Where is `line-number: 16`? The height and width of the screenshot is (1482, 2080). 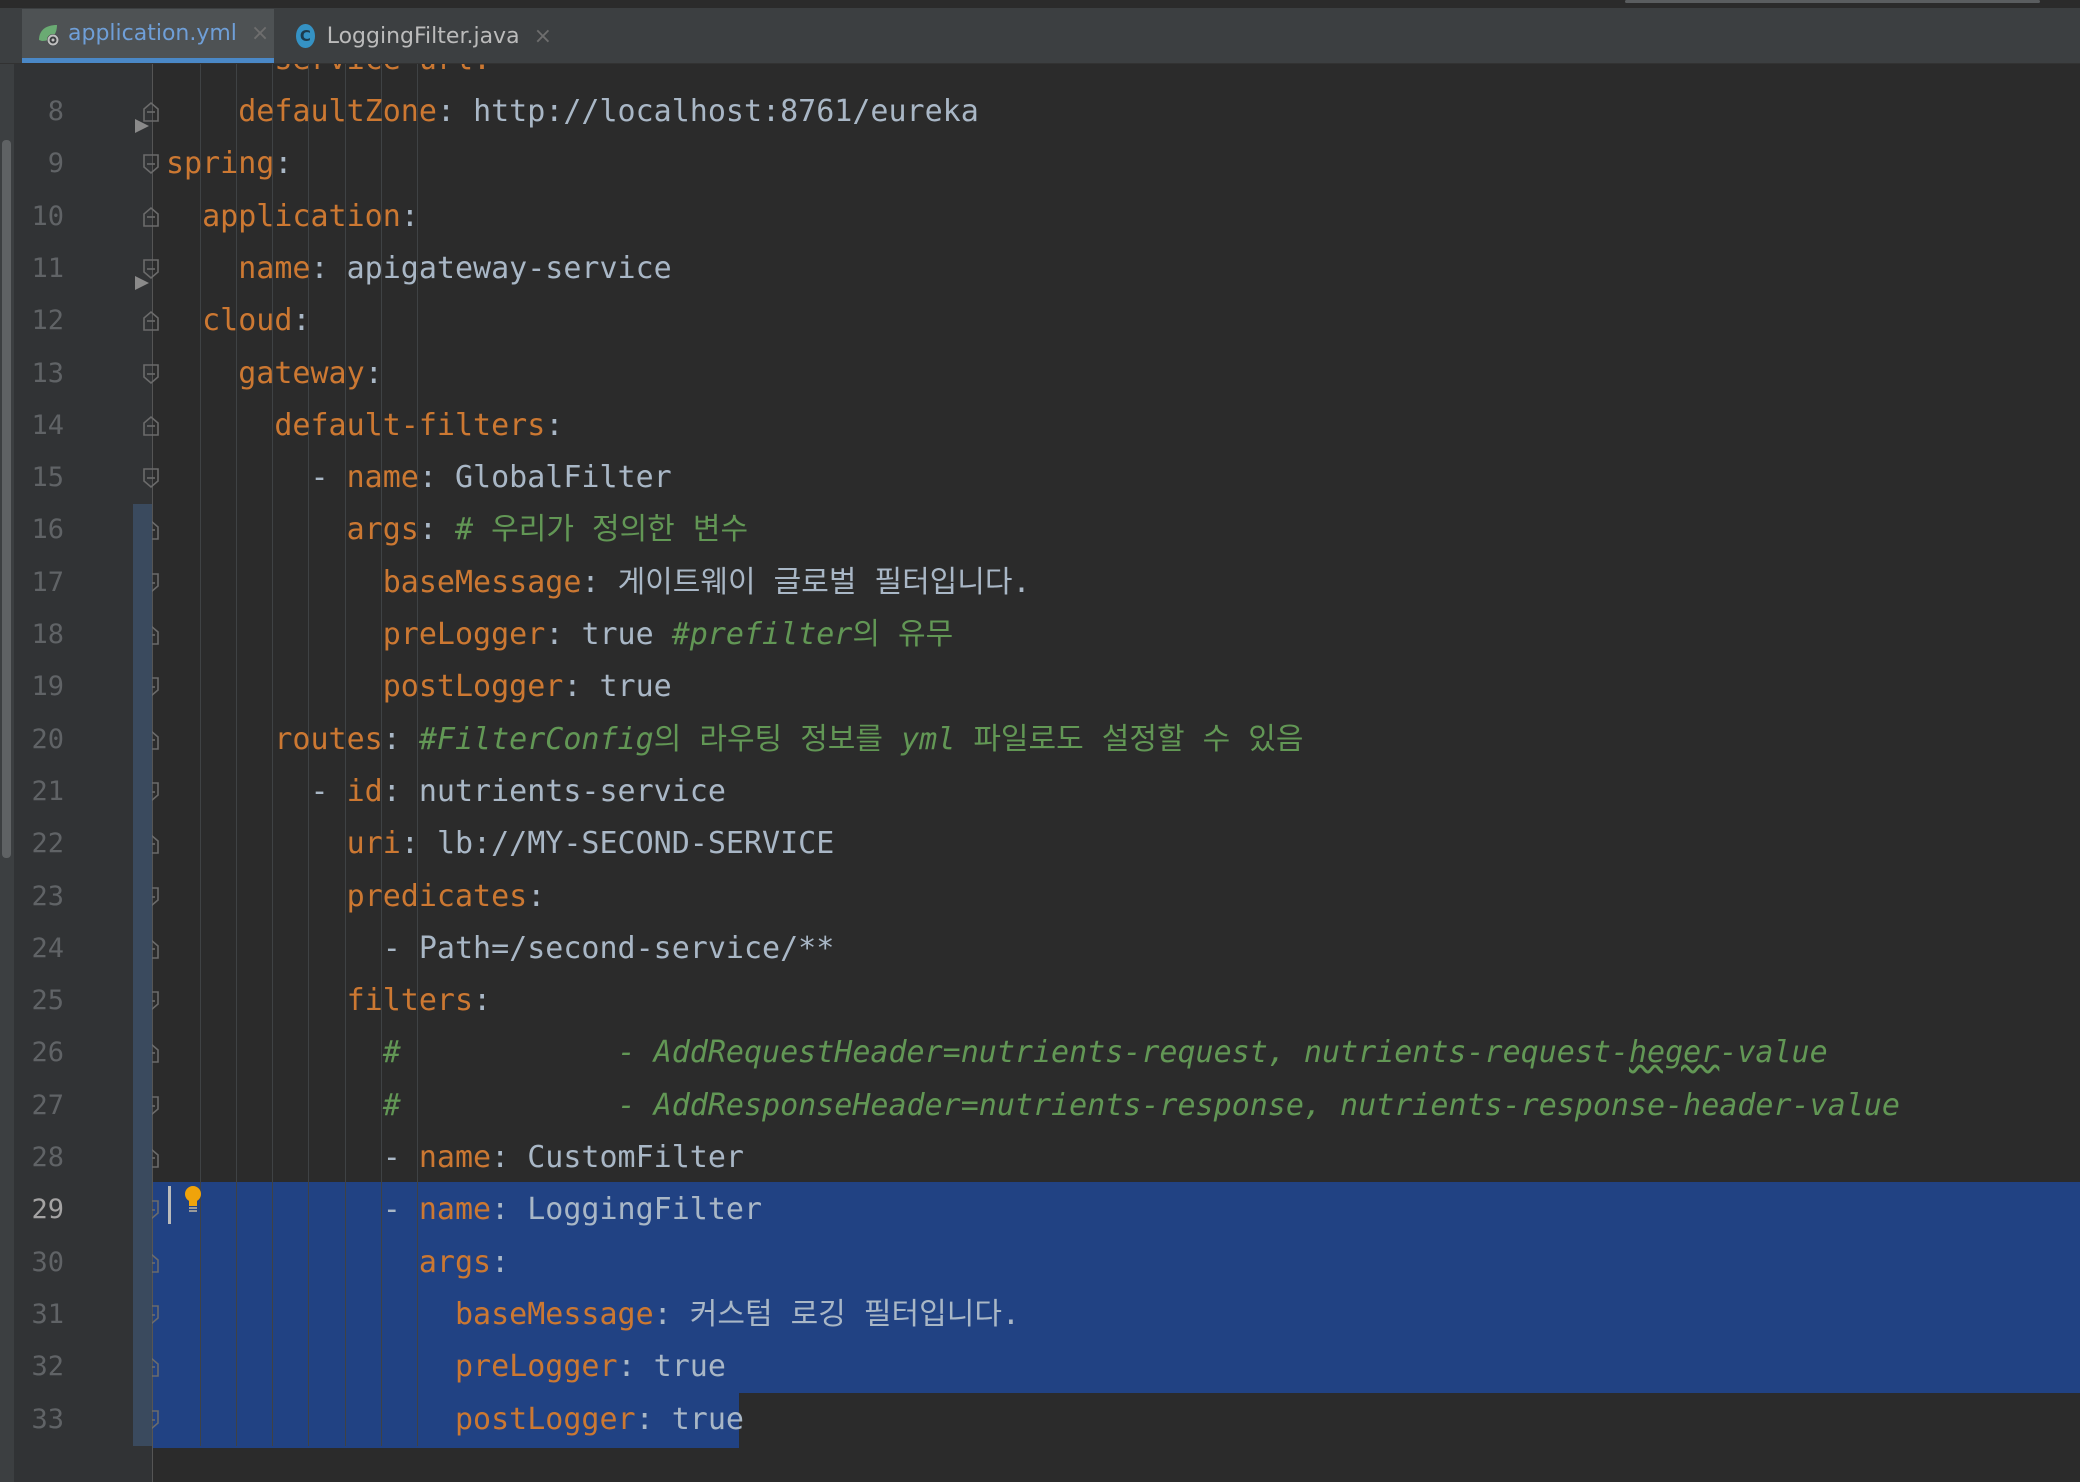
line-number: 16 is located at coordinates (47, 530).